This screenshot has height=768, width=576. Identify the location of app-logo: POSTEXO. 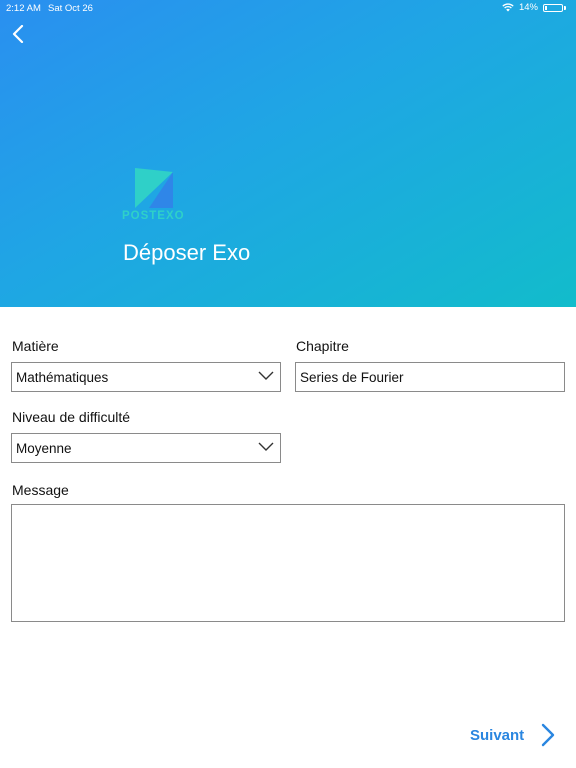
(154, 197).